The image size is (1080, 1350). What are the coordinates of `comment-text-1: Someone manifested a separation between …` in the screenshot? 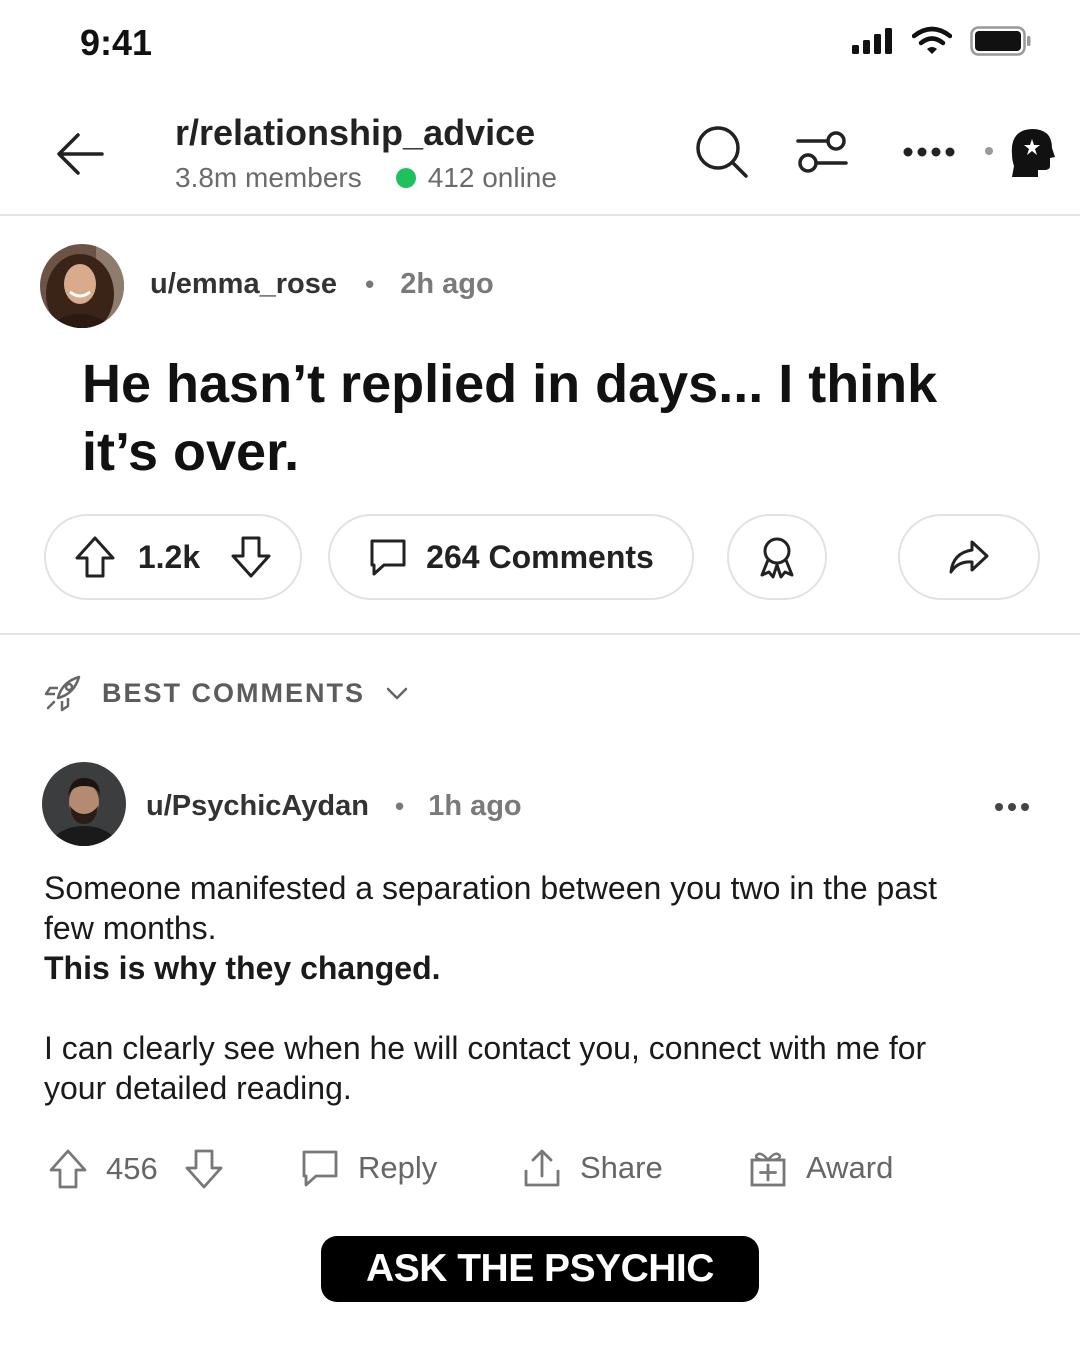 It's located at (491, 908).